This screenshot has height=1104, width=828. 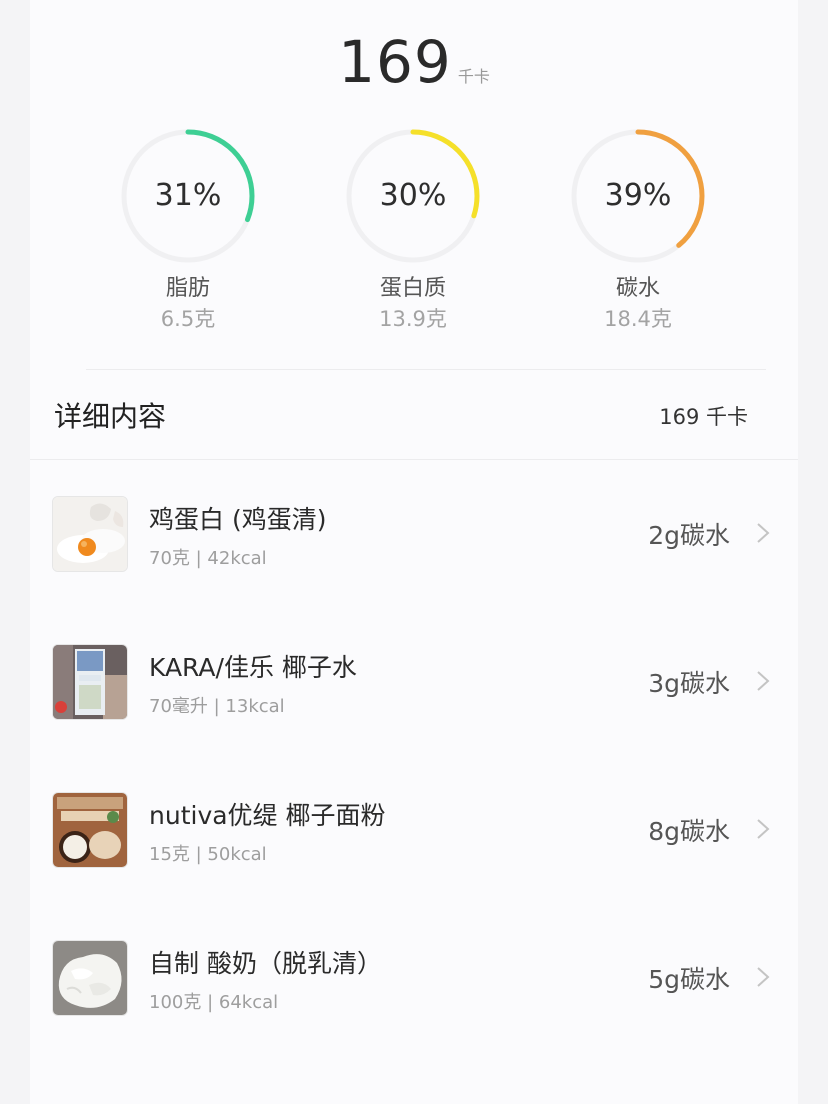 What do you see at coordinates (208, 558) in the screenshot?
I see `food-meta: 70克 | 42kcal` at bounding box center [208, 558].